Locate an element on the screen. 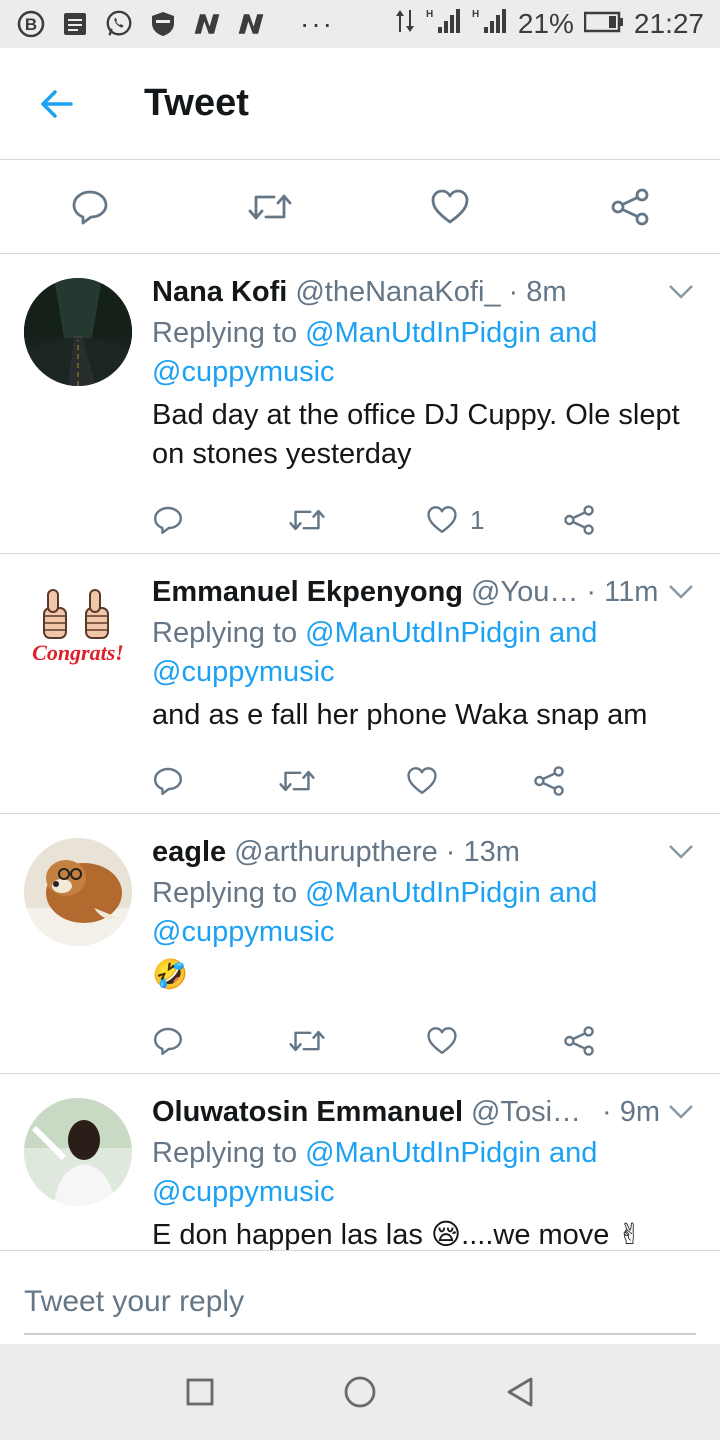 The width and height of the screenshot is (720, 1440). tweet-time: · 8m is located at coordinates (537, 291).